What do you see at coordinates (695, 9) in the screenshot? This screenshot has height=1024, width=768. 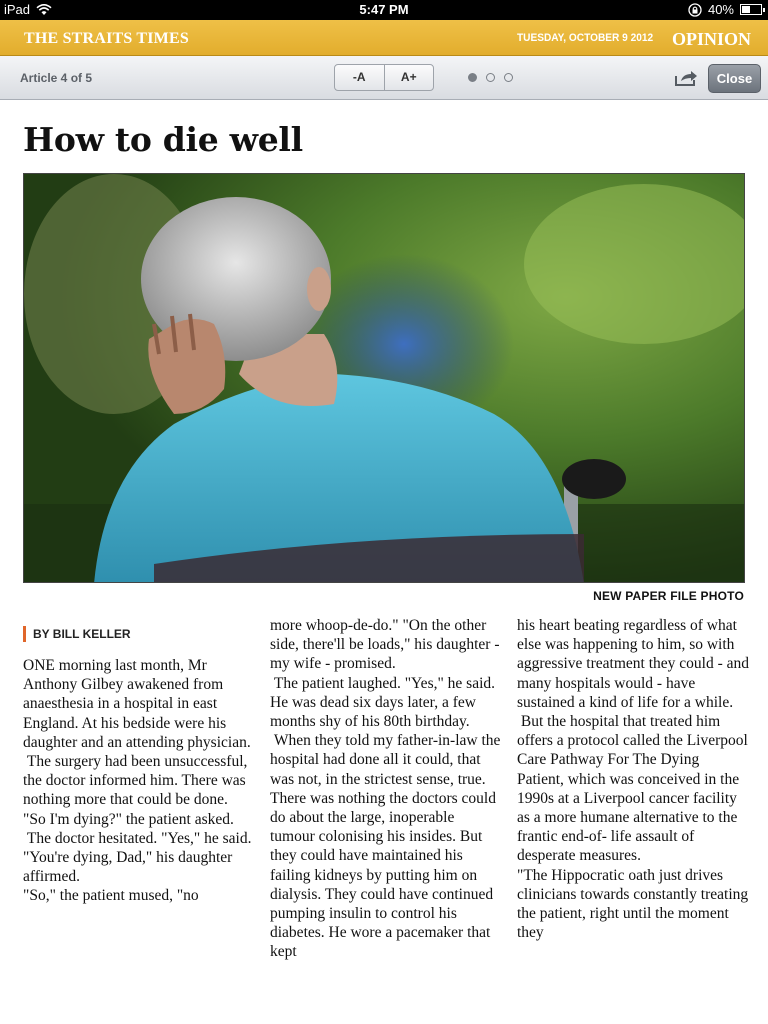 I see `rotation-lock-icon` at bounding box center [695, 9].